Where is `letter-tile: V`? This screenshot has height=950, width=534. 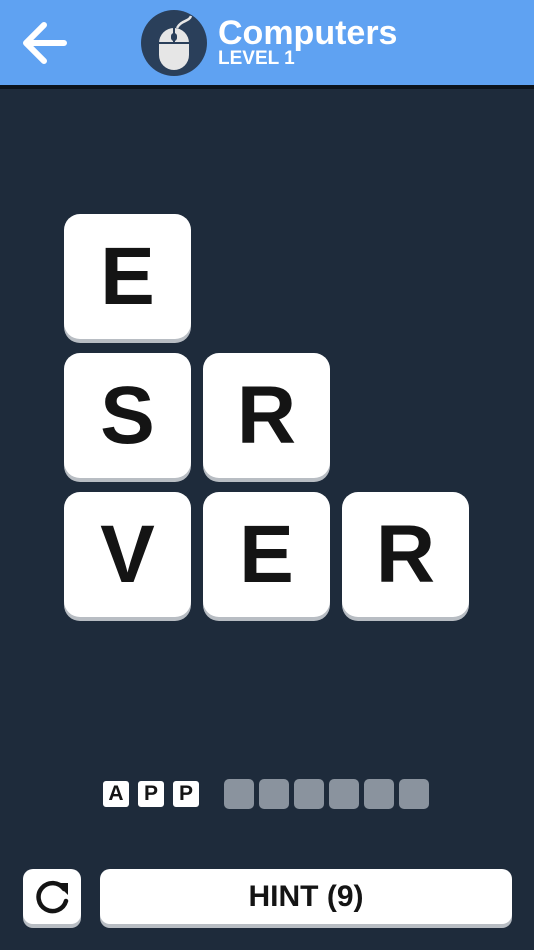
letter-tile: V is located at coordinates (127, 554).